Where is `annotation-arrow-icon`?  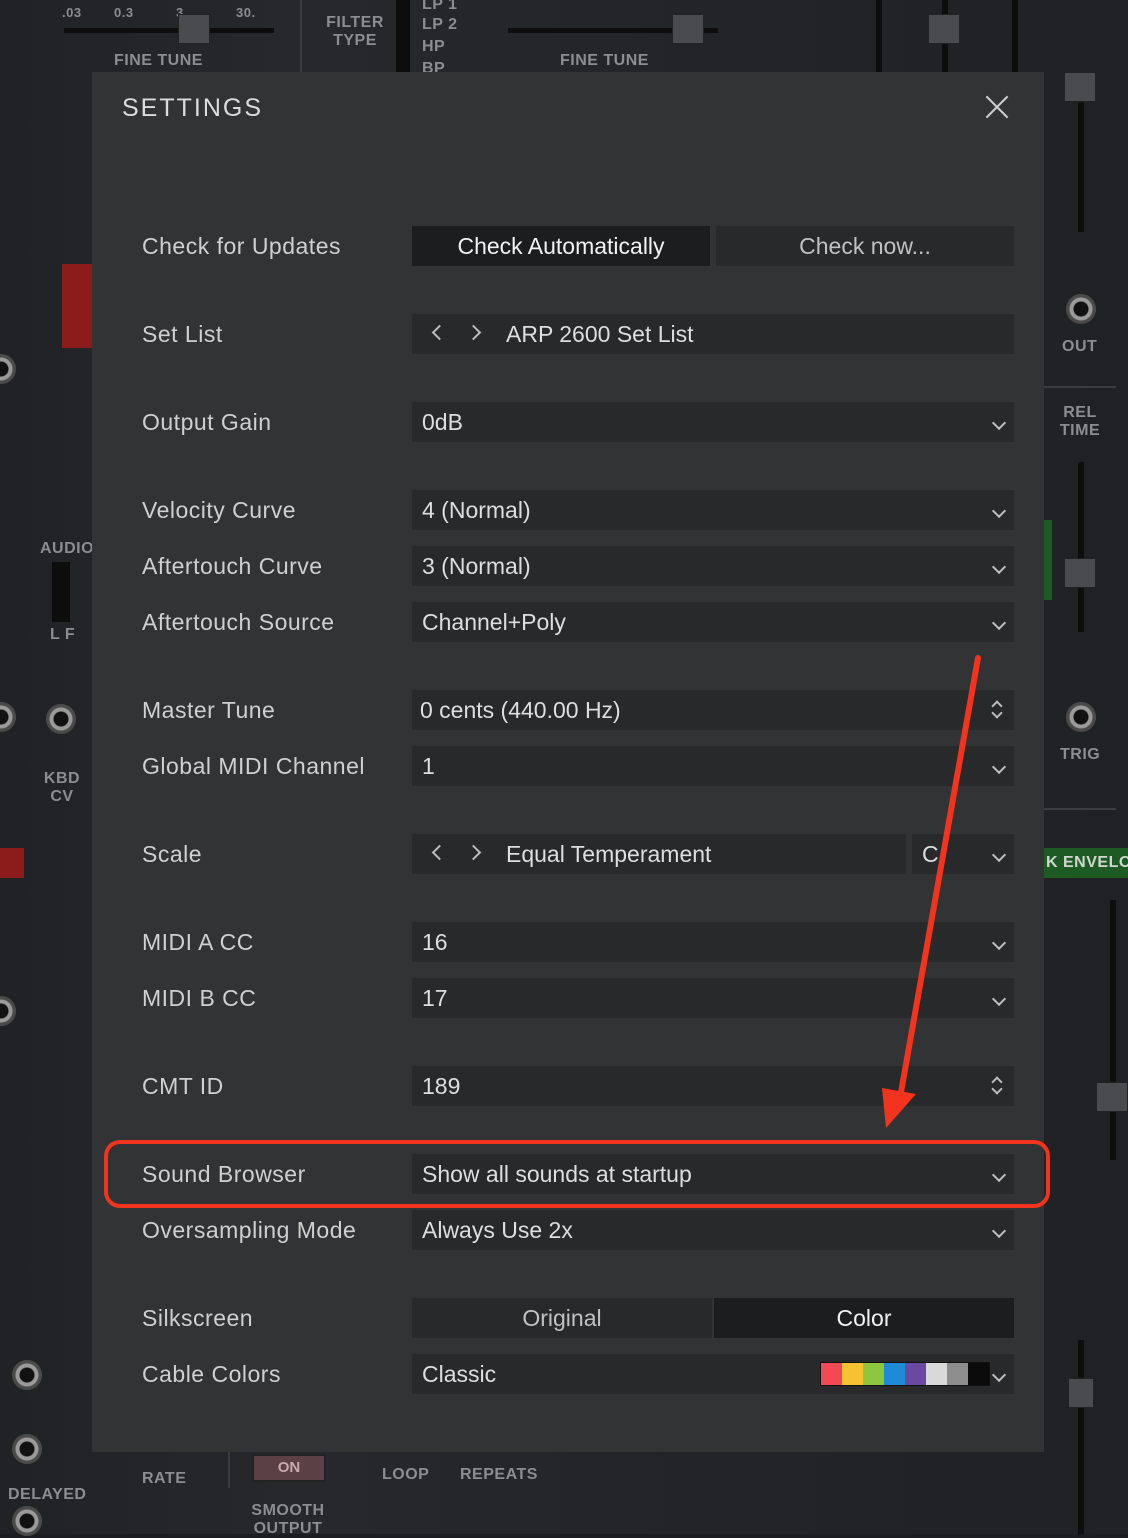 annotation-arrow-icon is located at coordinates (931, 891).